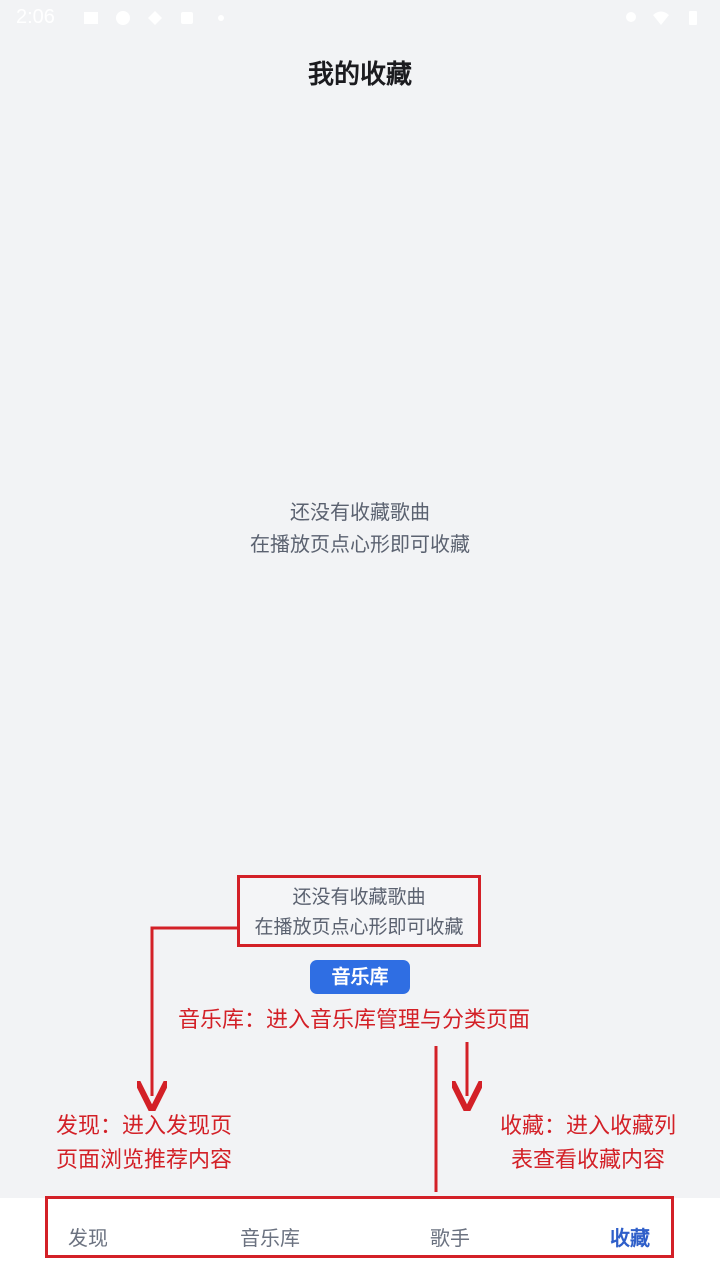 This screenshot has width=720, height=1280. Describe the element at coordinates (693, 18) in the screenshot. I see `battery-icon` at that location.